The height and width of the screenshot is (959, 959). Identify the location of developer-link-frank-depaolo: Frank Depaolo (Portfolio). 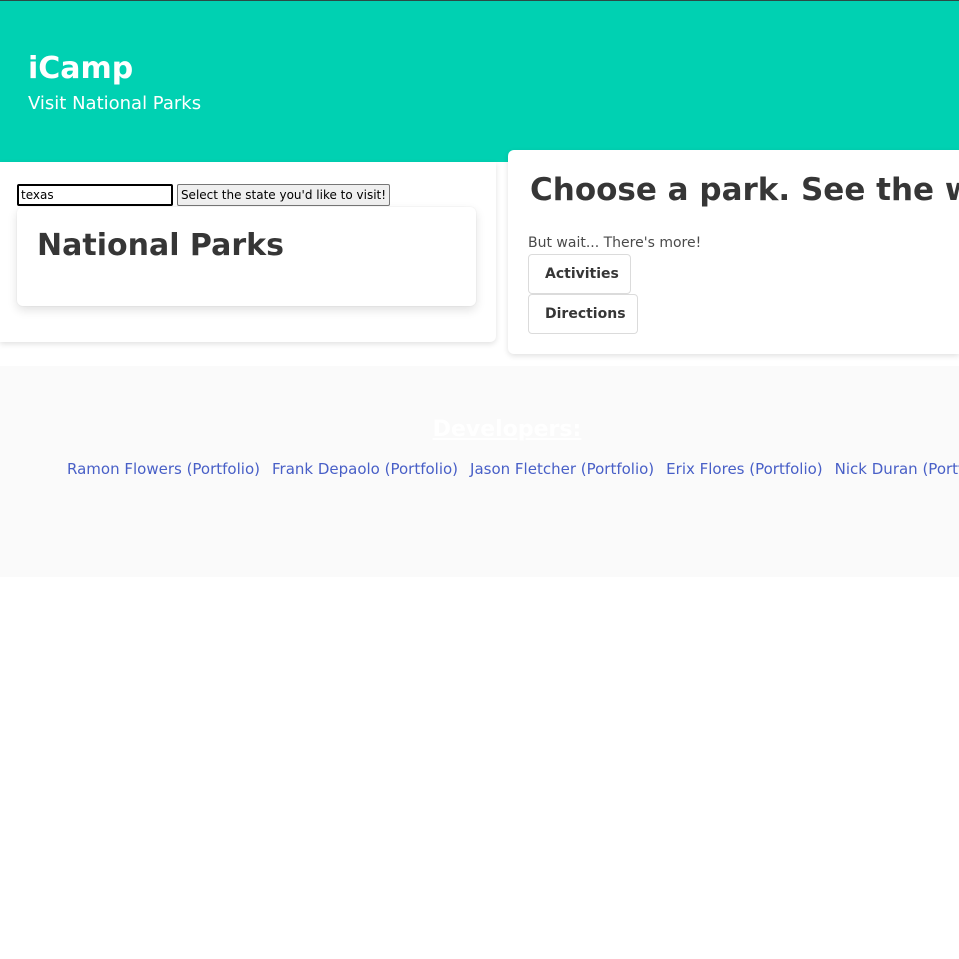
(365, 469).